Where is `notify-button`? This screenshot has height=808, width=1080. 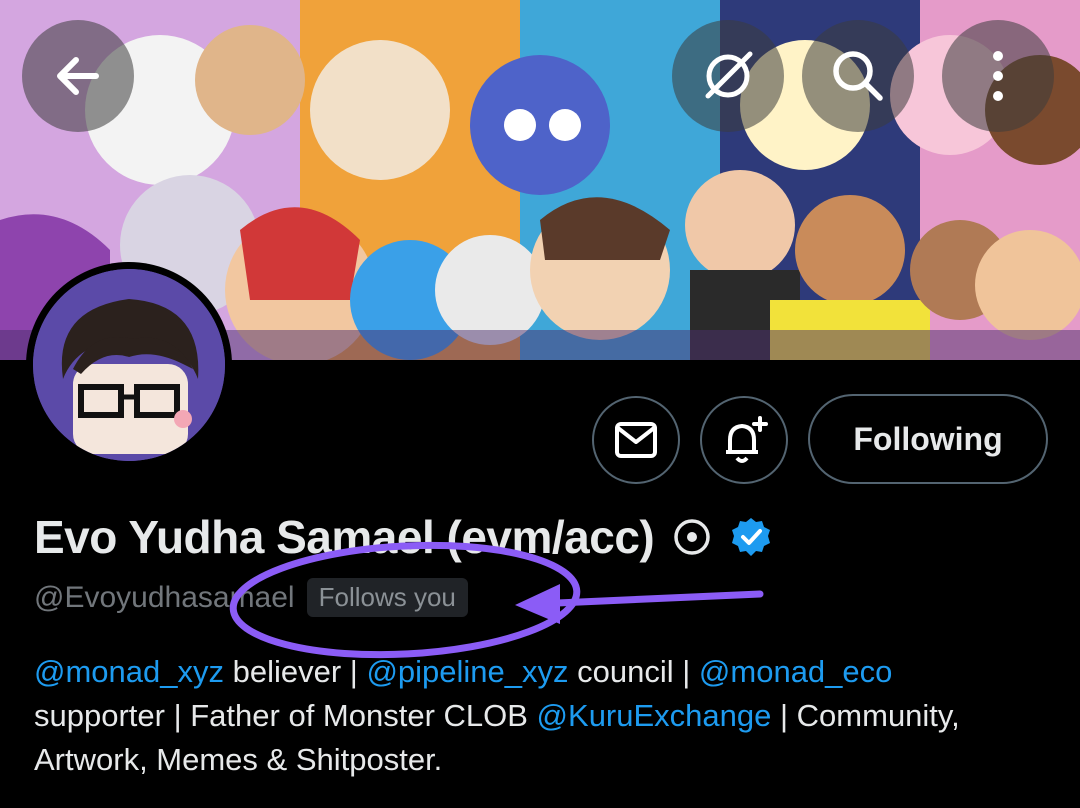
notify-button is located at coordinates (744, 440).